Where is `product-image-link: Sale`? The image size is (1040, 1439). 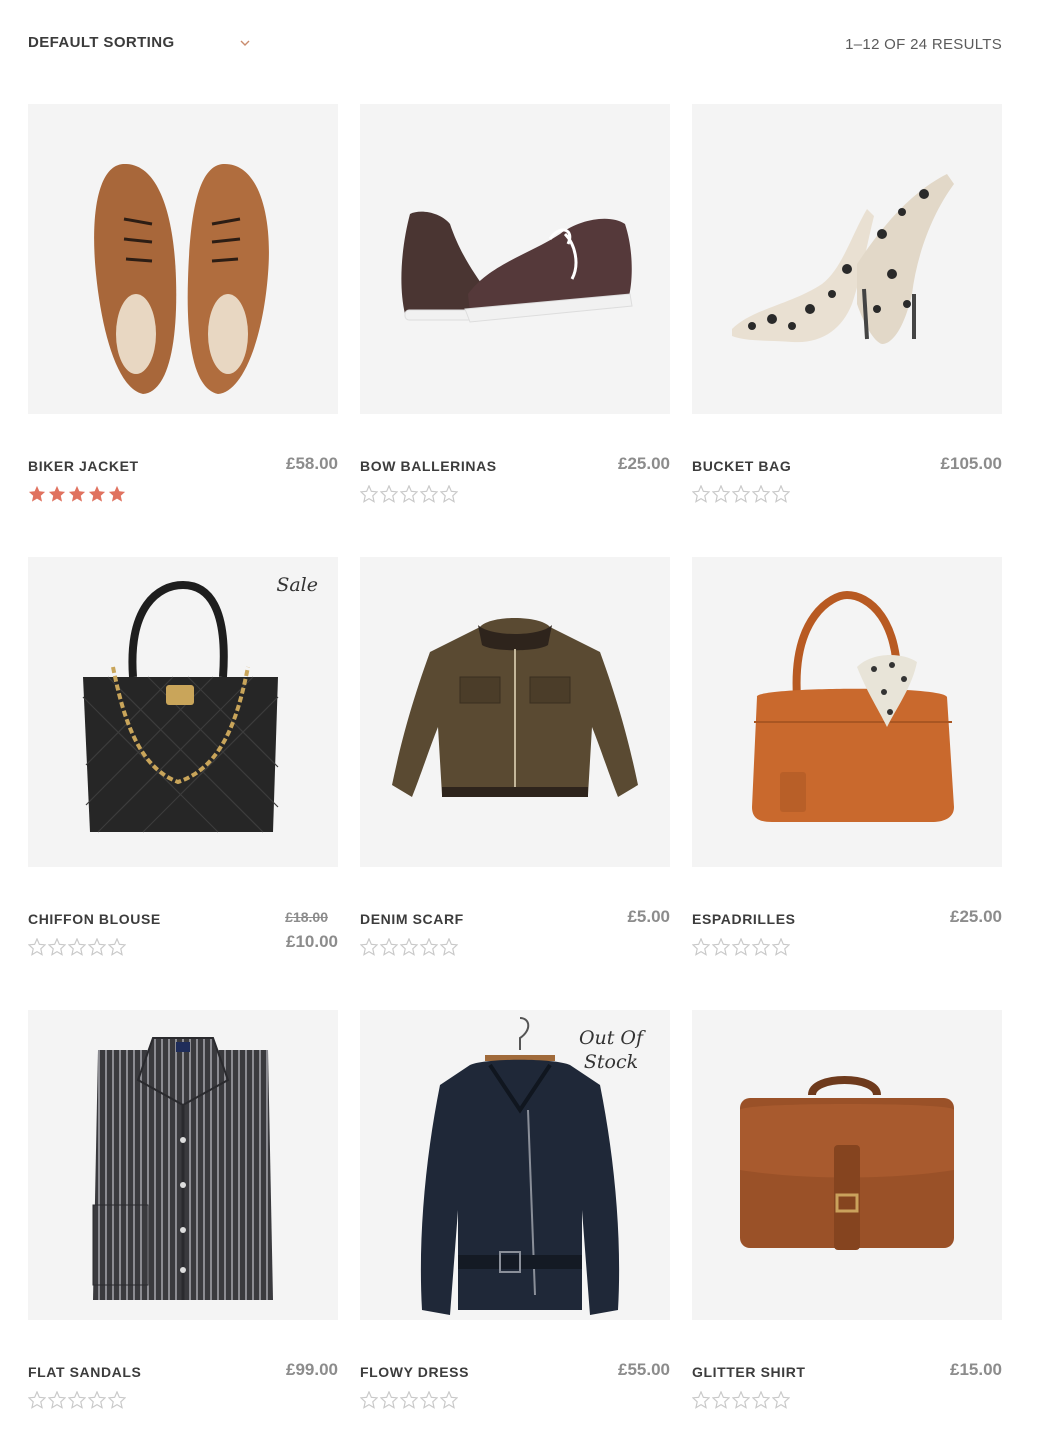 product-image-link: Sale is located at coordinates (183, 712).